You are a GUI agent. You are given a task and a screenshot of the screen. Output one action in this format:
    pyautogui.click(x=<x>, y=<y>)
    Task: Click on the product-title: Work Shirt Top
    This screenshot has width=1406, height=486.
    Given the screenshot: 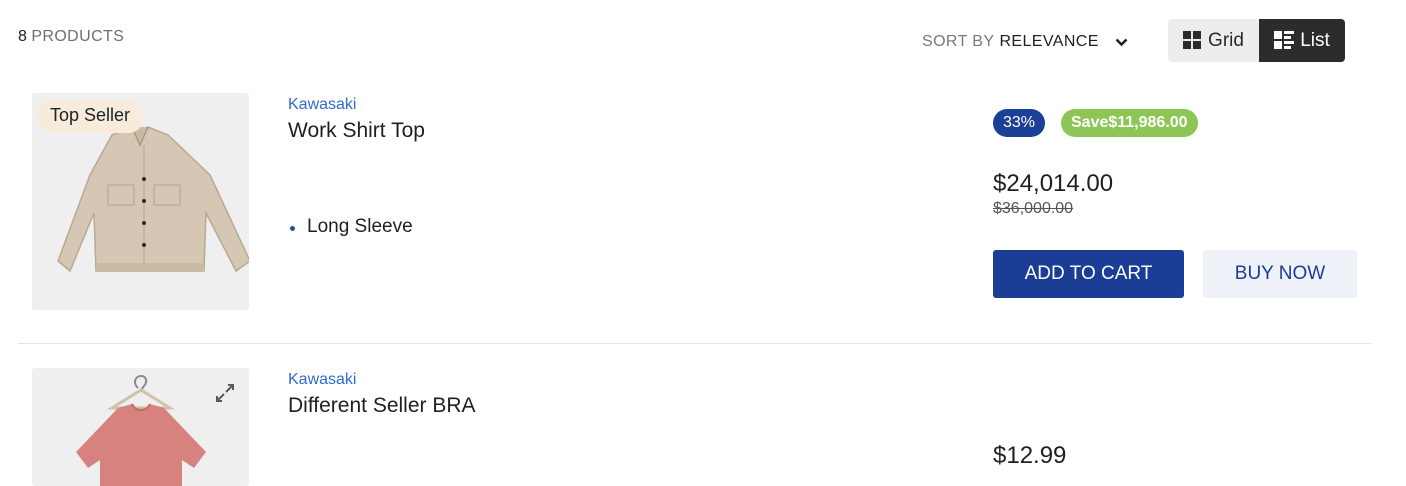 What is the action you would take?
    pyautogui.click(x=356, y=131)
    